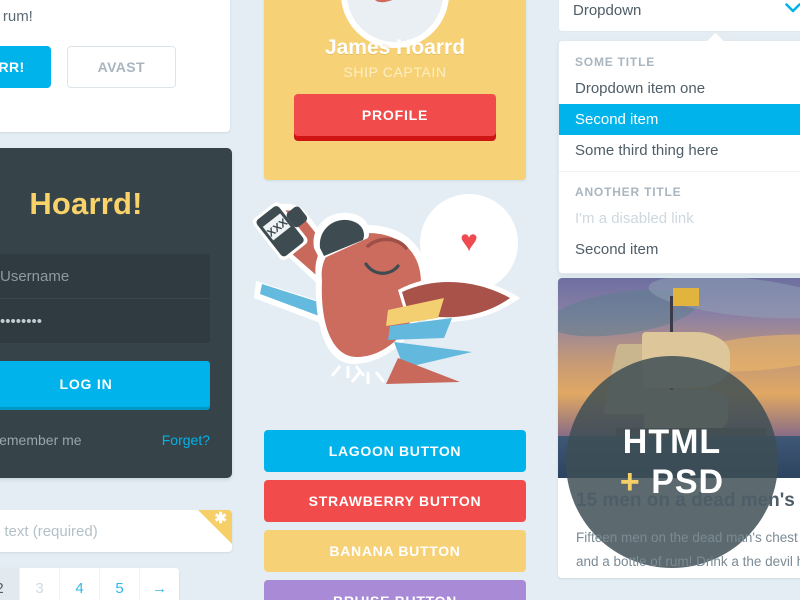 The image size is (800, 600). Describe the element at coordinates (679, 16) in the screenshot. I see `dropdown-trigger: Dropdown` at that location.